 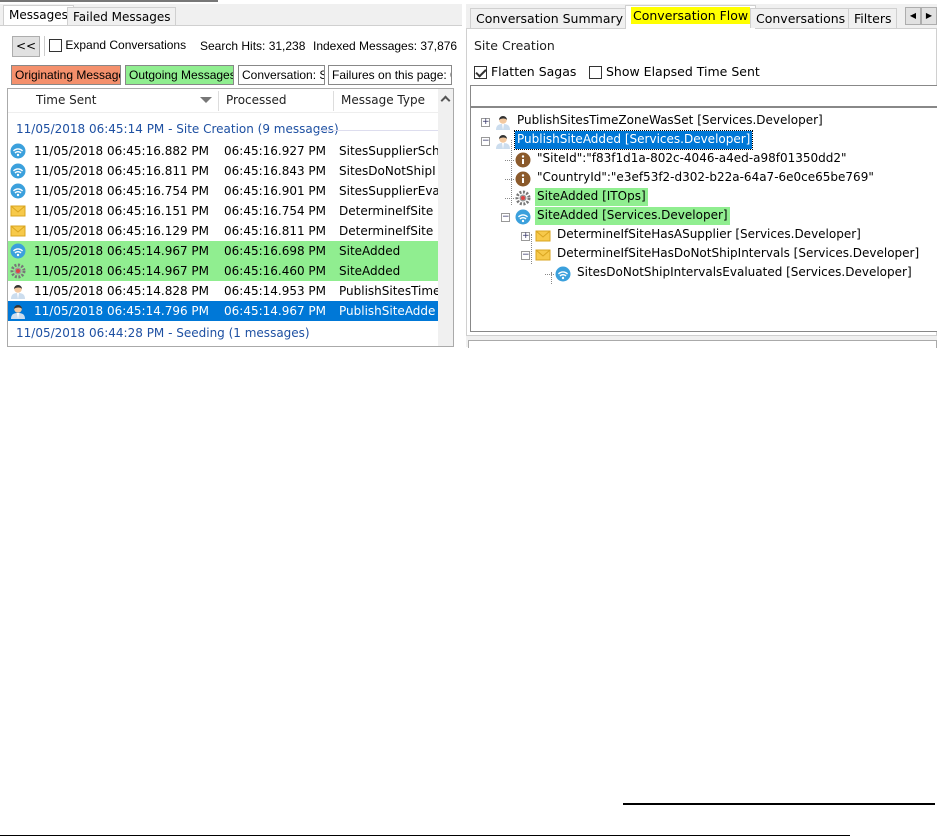 What do you see at coordinates (253, 46) in the screenshot?
I see `search-hits: Search Hits: 31,238` at bounding box center [253, 46].